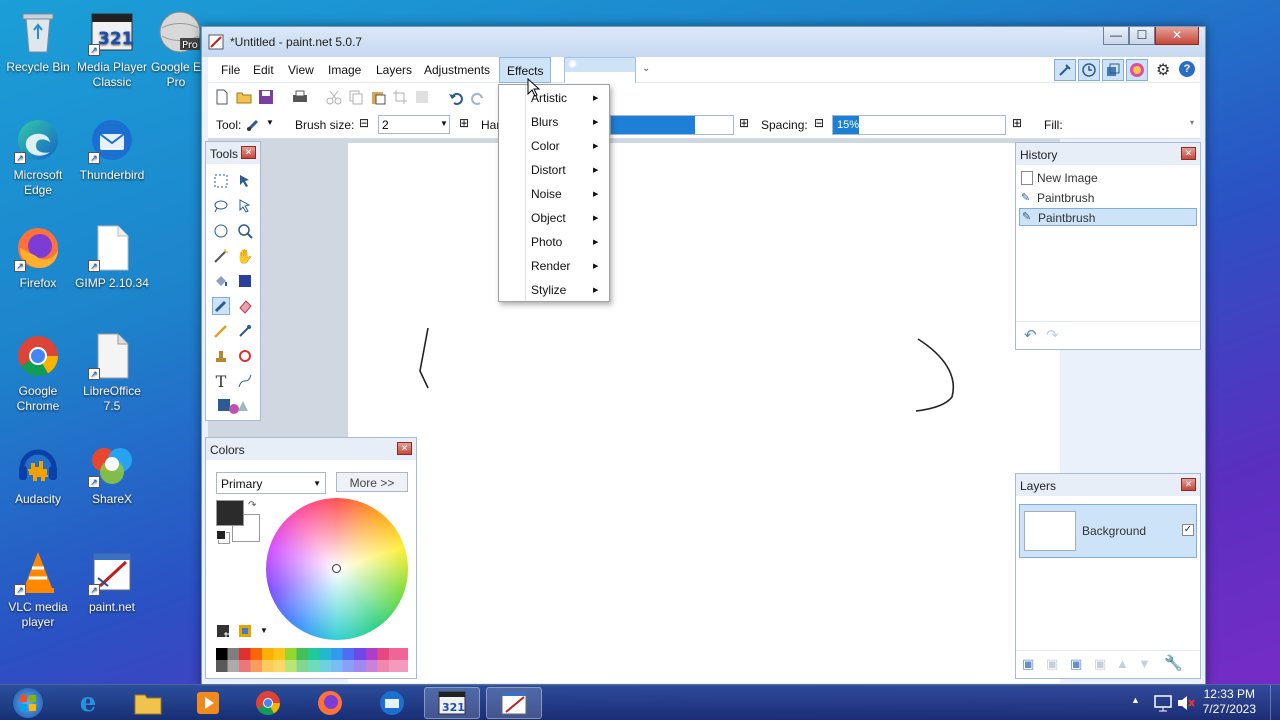  I want to click on gradient-tool-icon, so click(245, 281).